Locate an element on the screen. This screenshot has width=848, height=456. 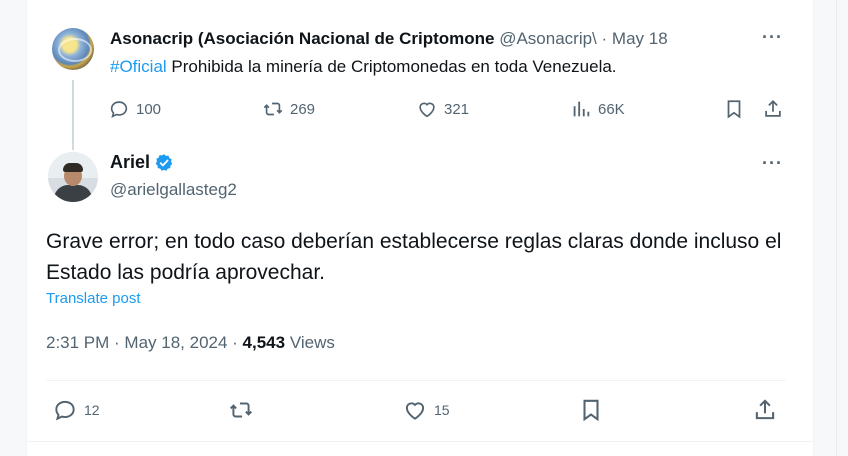
analytics-icon is located at coordinates (581, 109).